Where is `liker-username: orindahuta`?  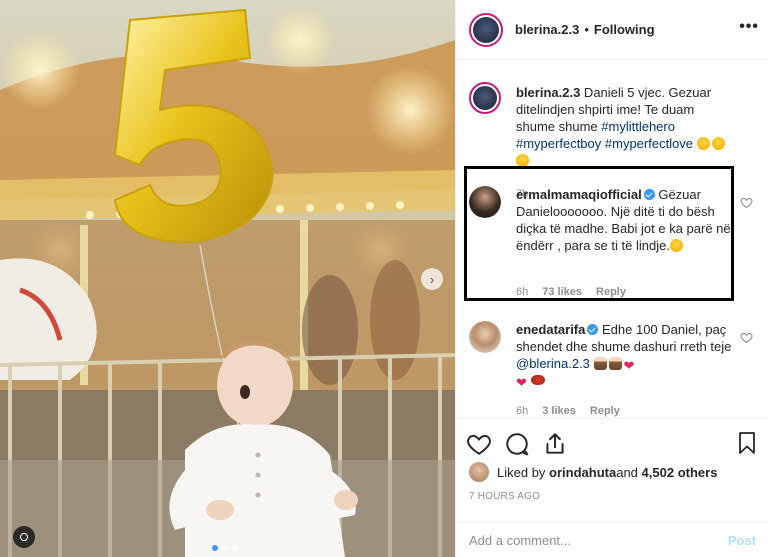 liker-username: orindahuta is located at coordinates (582, 472).